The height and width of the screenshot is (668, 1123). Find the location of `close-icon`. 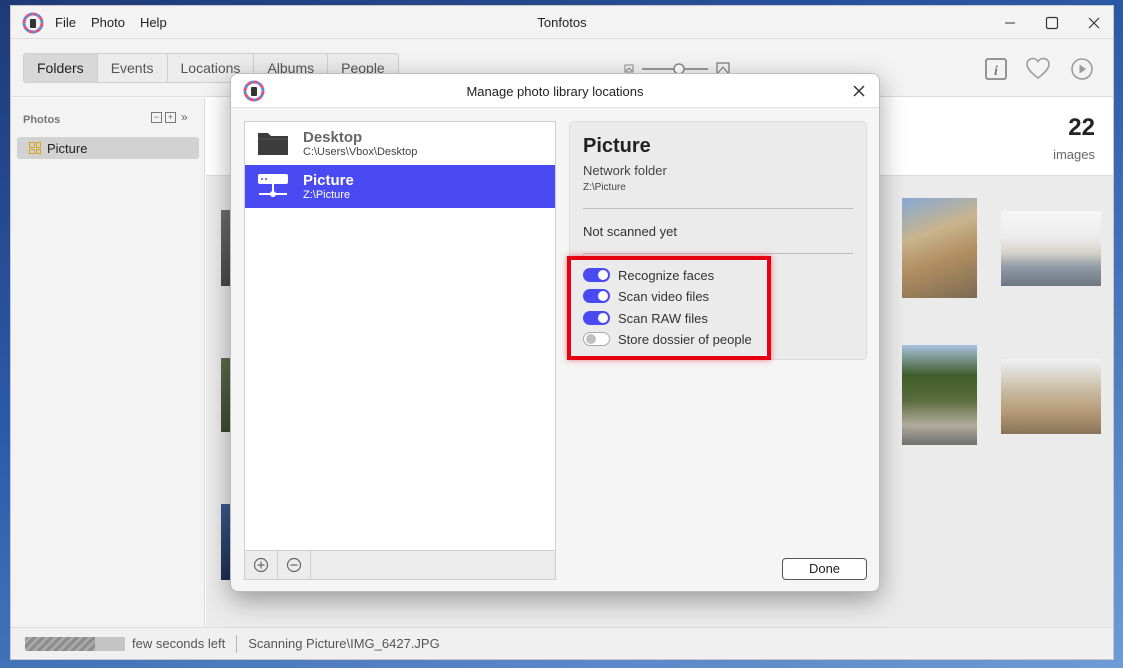

close-icon is located at coordinates (1094, 22).